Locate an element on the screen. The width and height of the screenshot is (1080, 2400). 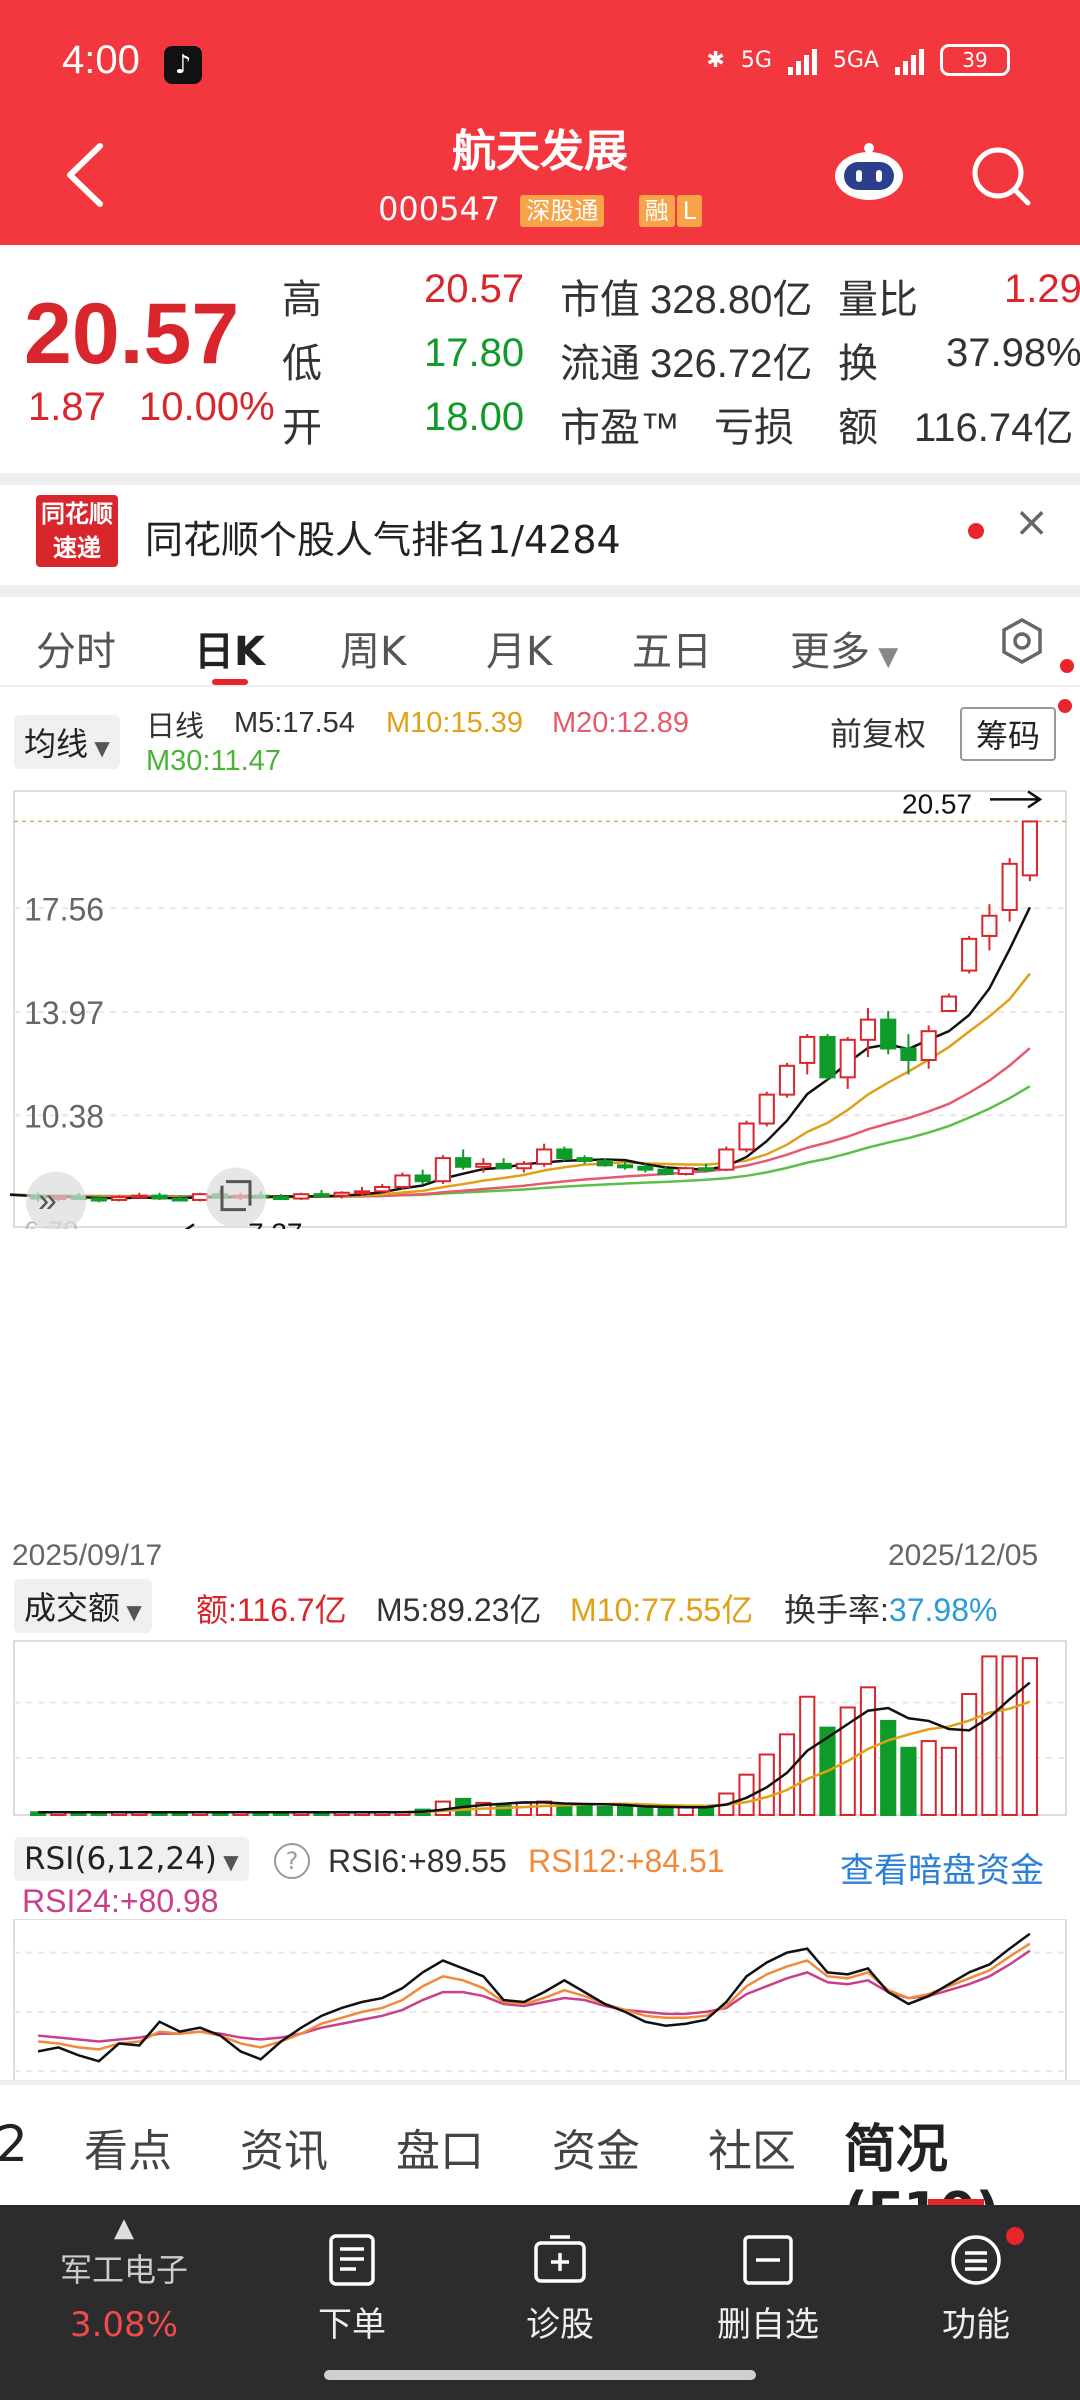
popularity-banner: 同花顺 速递 同花顺个股人气排名1/4284 × is located at coordinates (540, 535).